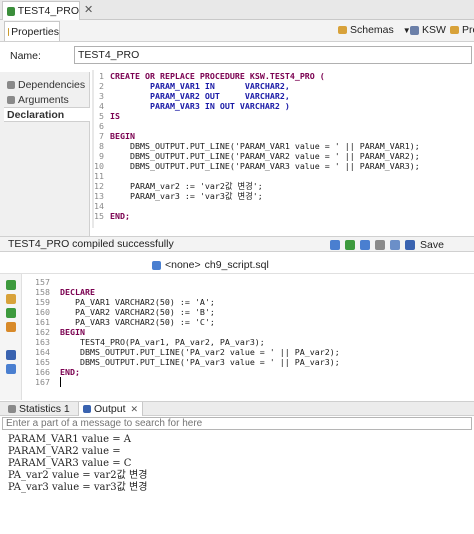  What do you see at coordinates (52, 84) in the screenshot?
I see `tab-dependencies-label: Dependencies` at bounding box center [52, 84].